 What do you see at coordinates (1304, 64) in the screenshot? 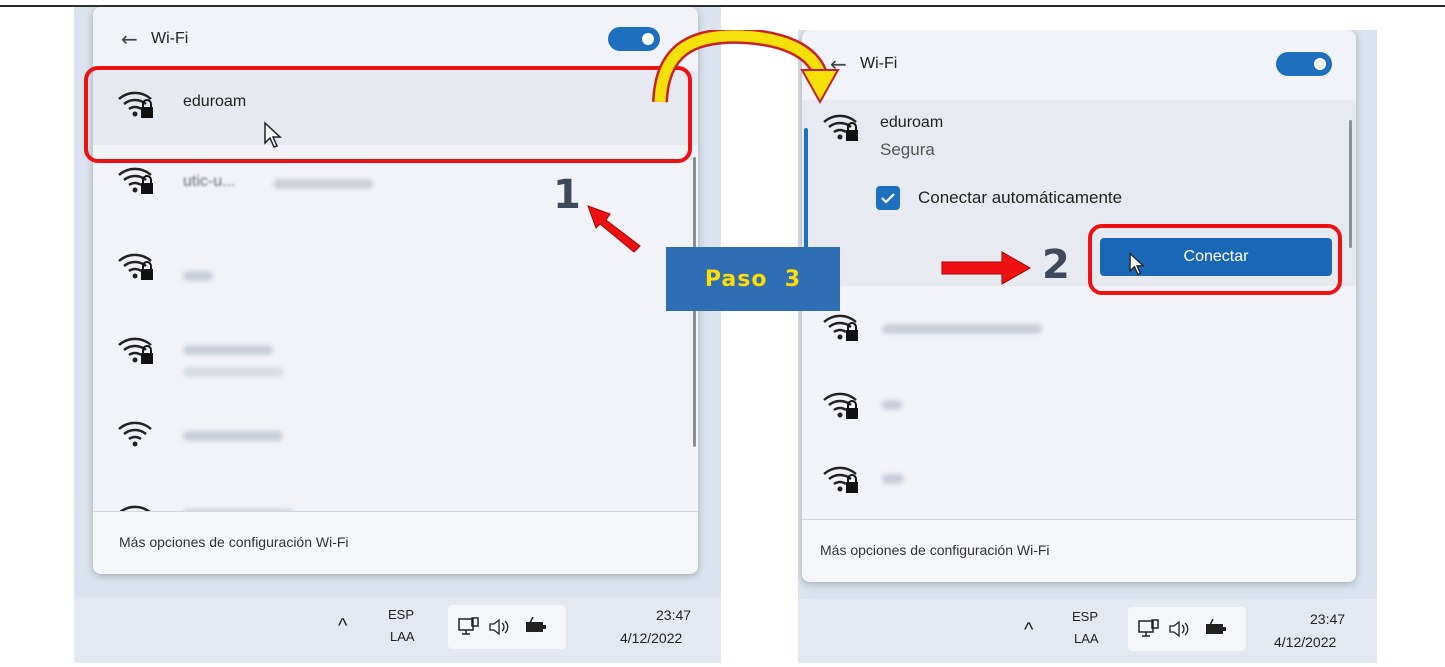
I see `wifi-toggle` at bounding box center [1304, 64].